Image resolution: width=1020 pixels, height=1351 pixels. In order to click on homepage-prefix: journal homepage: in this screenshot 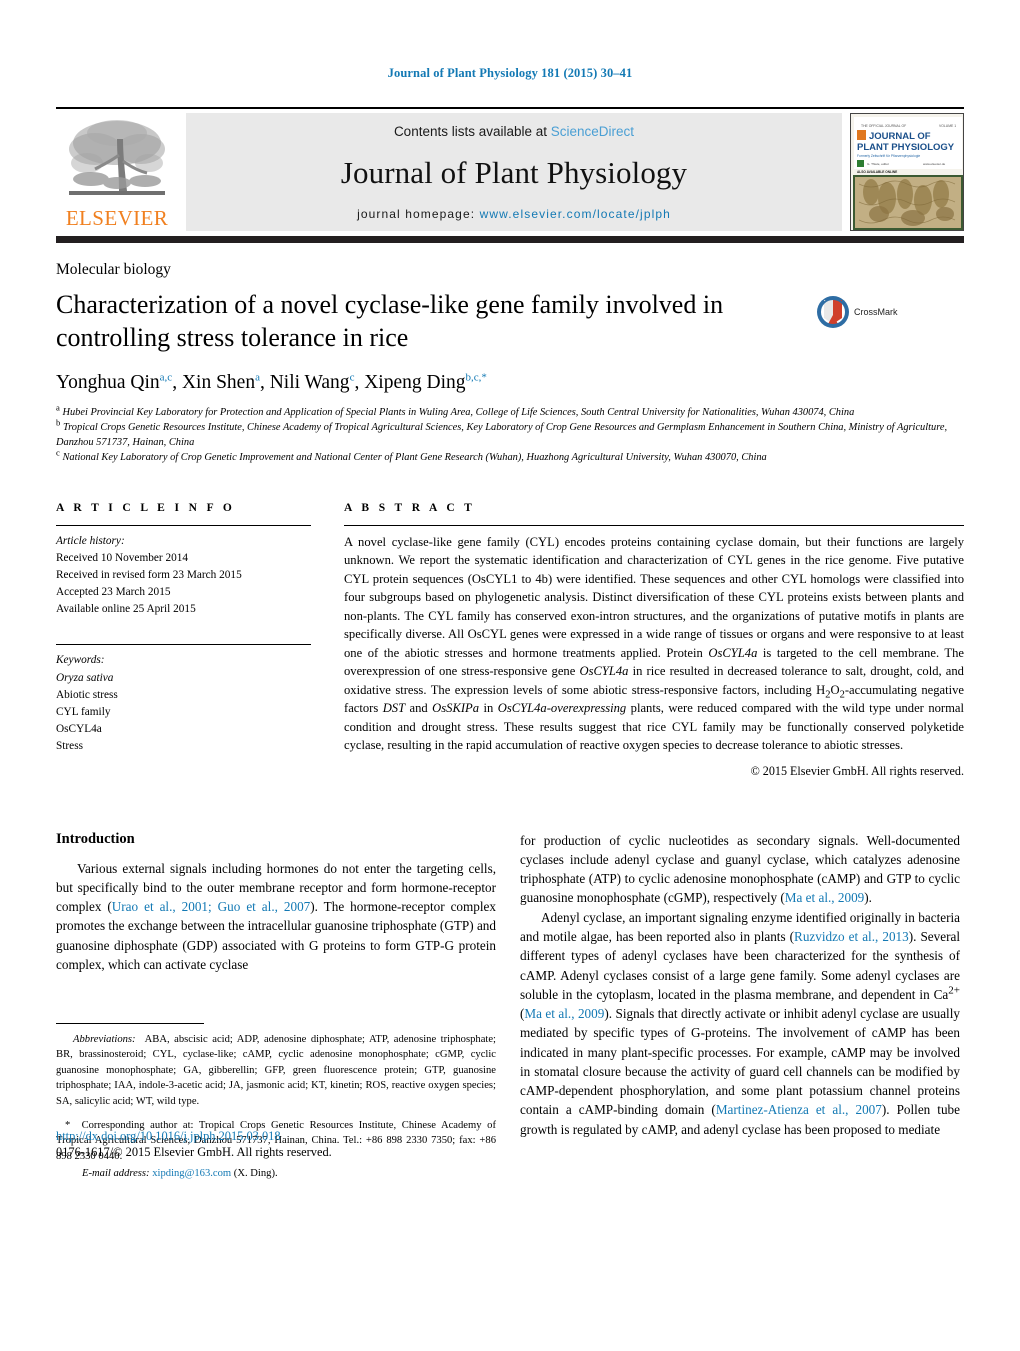, I will do `click(418, 214)`.